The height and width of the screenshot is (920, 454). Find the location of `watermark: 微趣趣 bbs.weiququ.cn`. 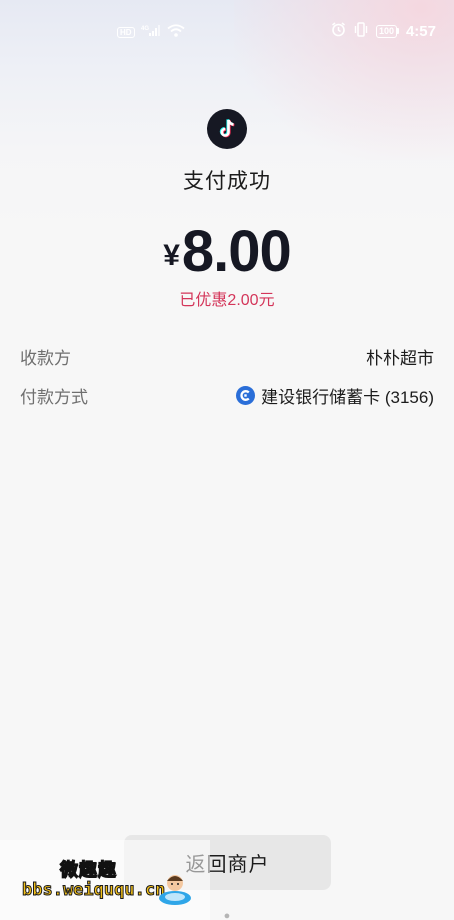

watermark: 微趣趣 bbs.weiququ.cn is located at coordinates (105, 880).